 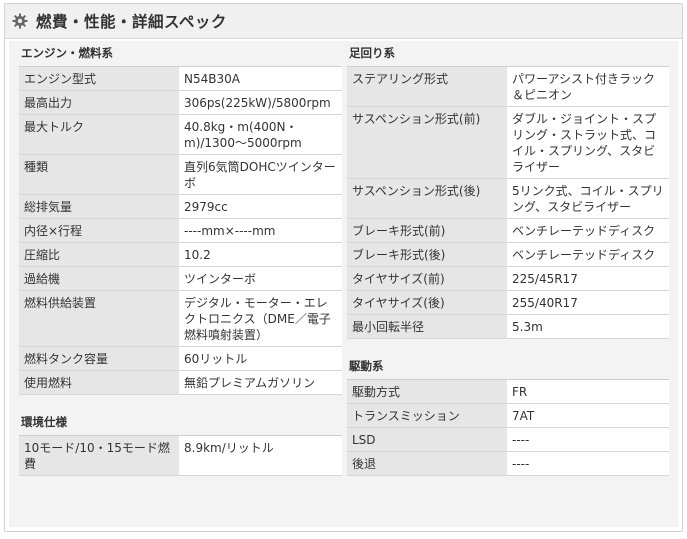 I want to click on spec-value: FR, so click(x=588, y=392).